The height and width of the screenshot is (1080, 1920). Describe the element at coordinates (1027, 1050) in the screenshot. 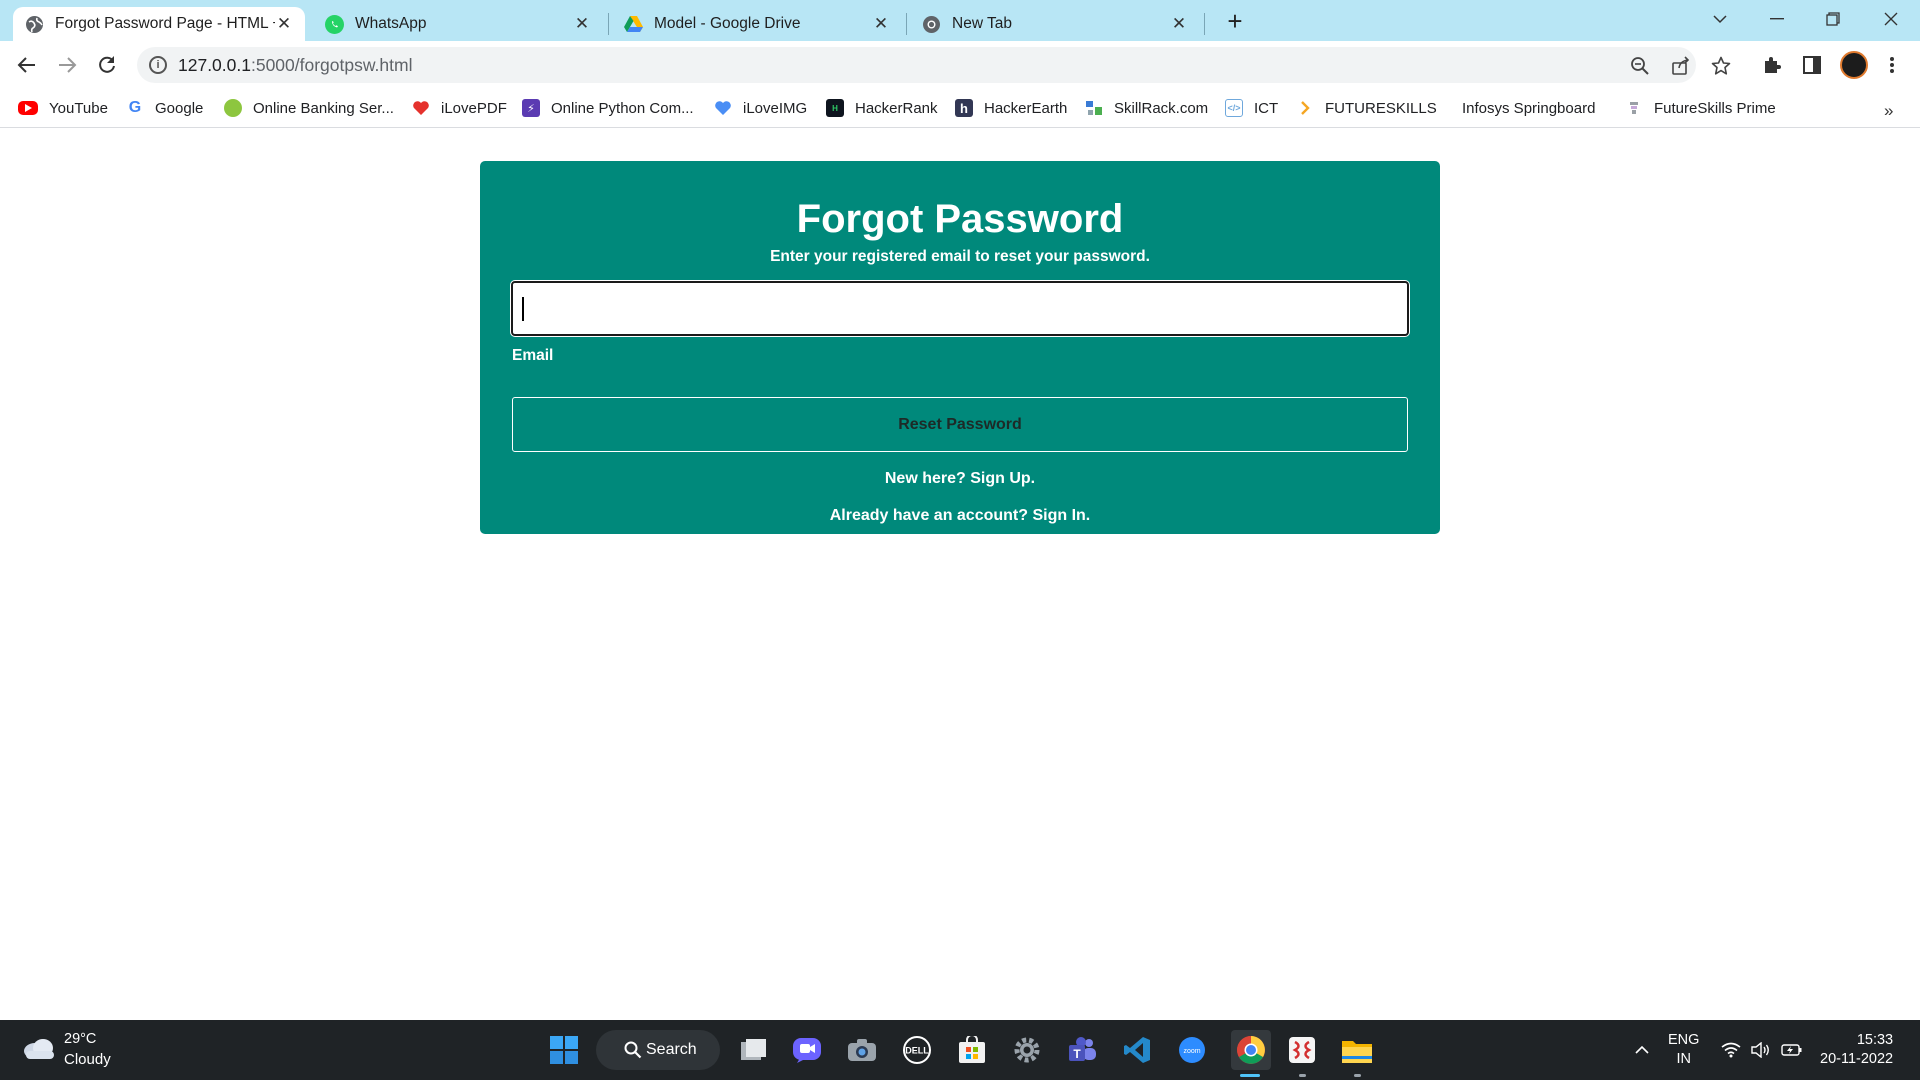

I see `settings-gear-icon` at that location.